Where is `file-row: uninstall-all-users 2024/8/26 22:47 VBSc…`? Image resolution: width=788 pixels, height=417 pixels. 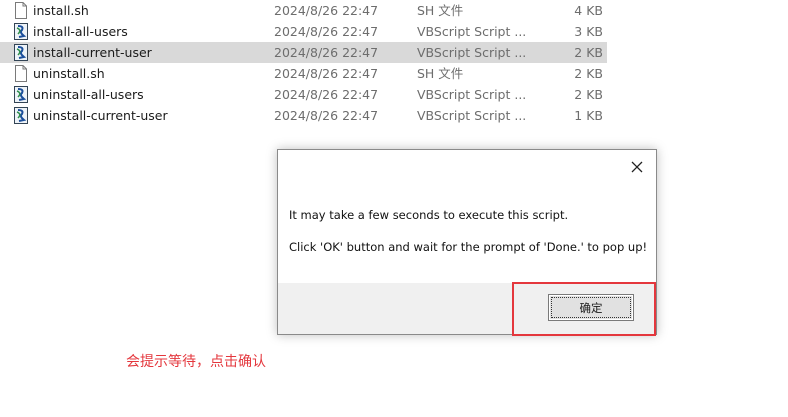 file-row: uninstall-all-users 2024/8/26 22:47 VBSc… is located at coordinates (305, 94).